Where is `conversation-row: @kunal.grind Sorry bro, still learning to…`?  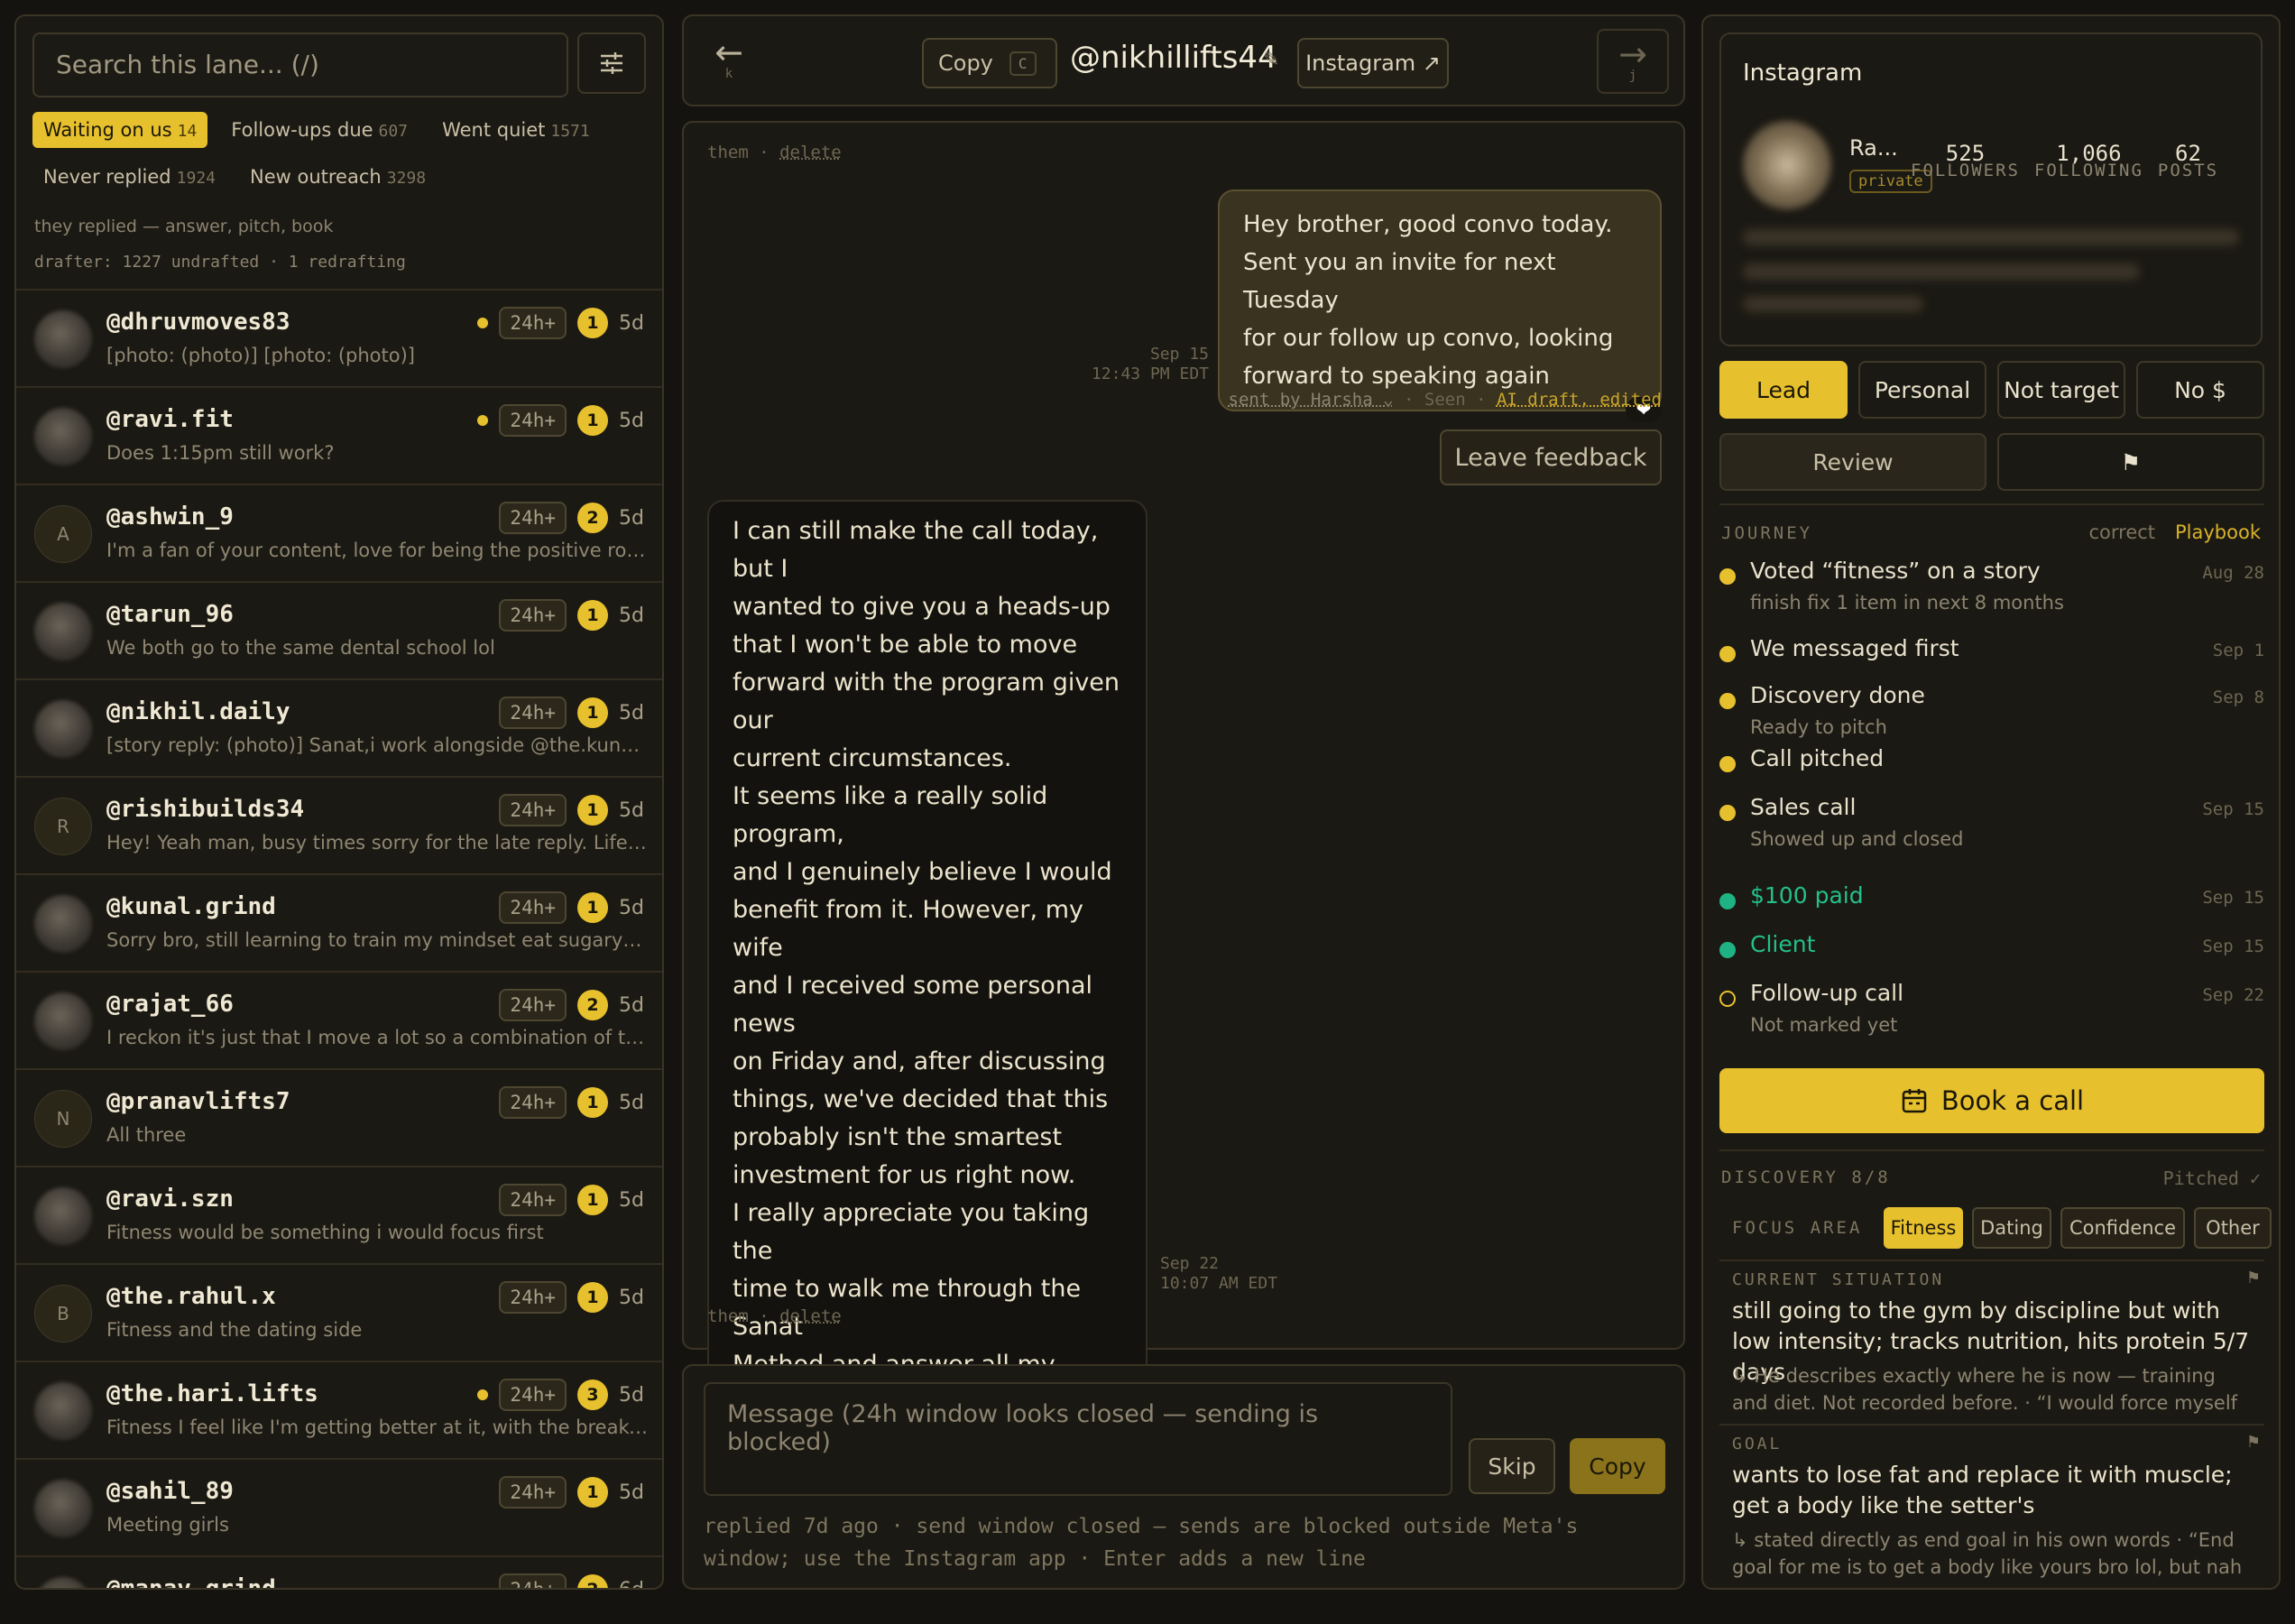 conversation-row: @kunal.grind Sorry bro, still learning to… is located at coordinates (339, 922).